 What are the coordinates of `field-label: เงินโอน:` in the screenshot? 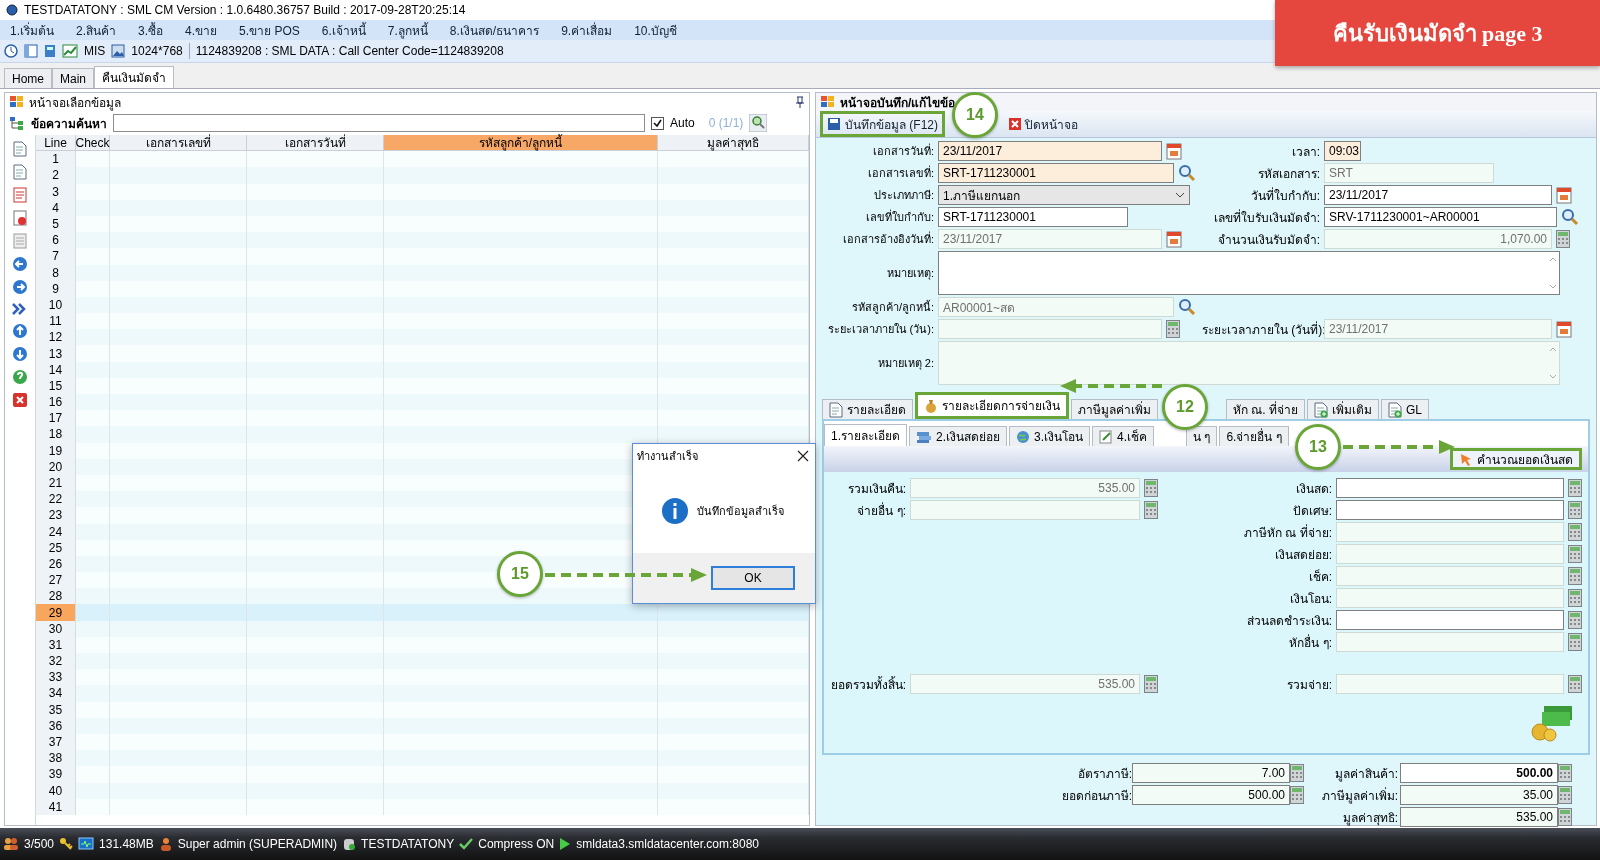 It's located at (1310, 599).